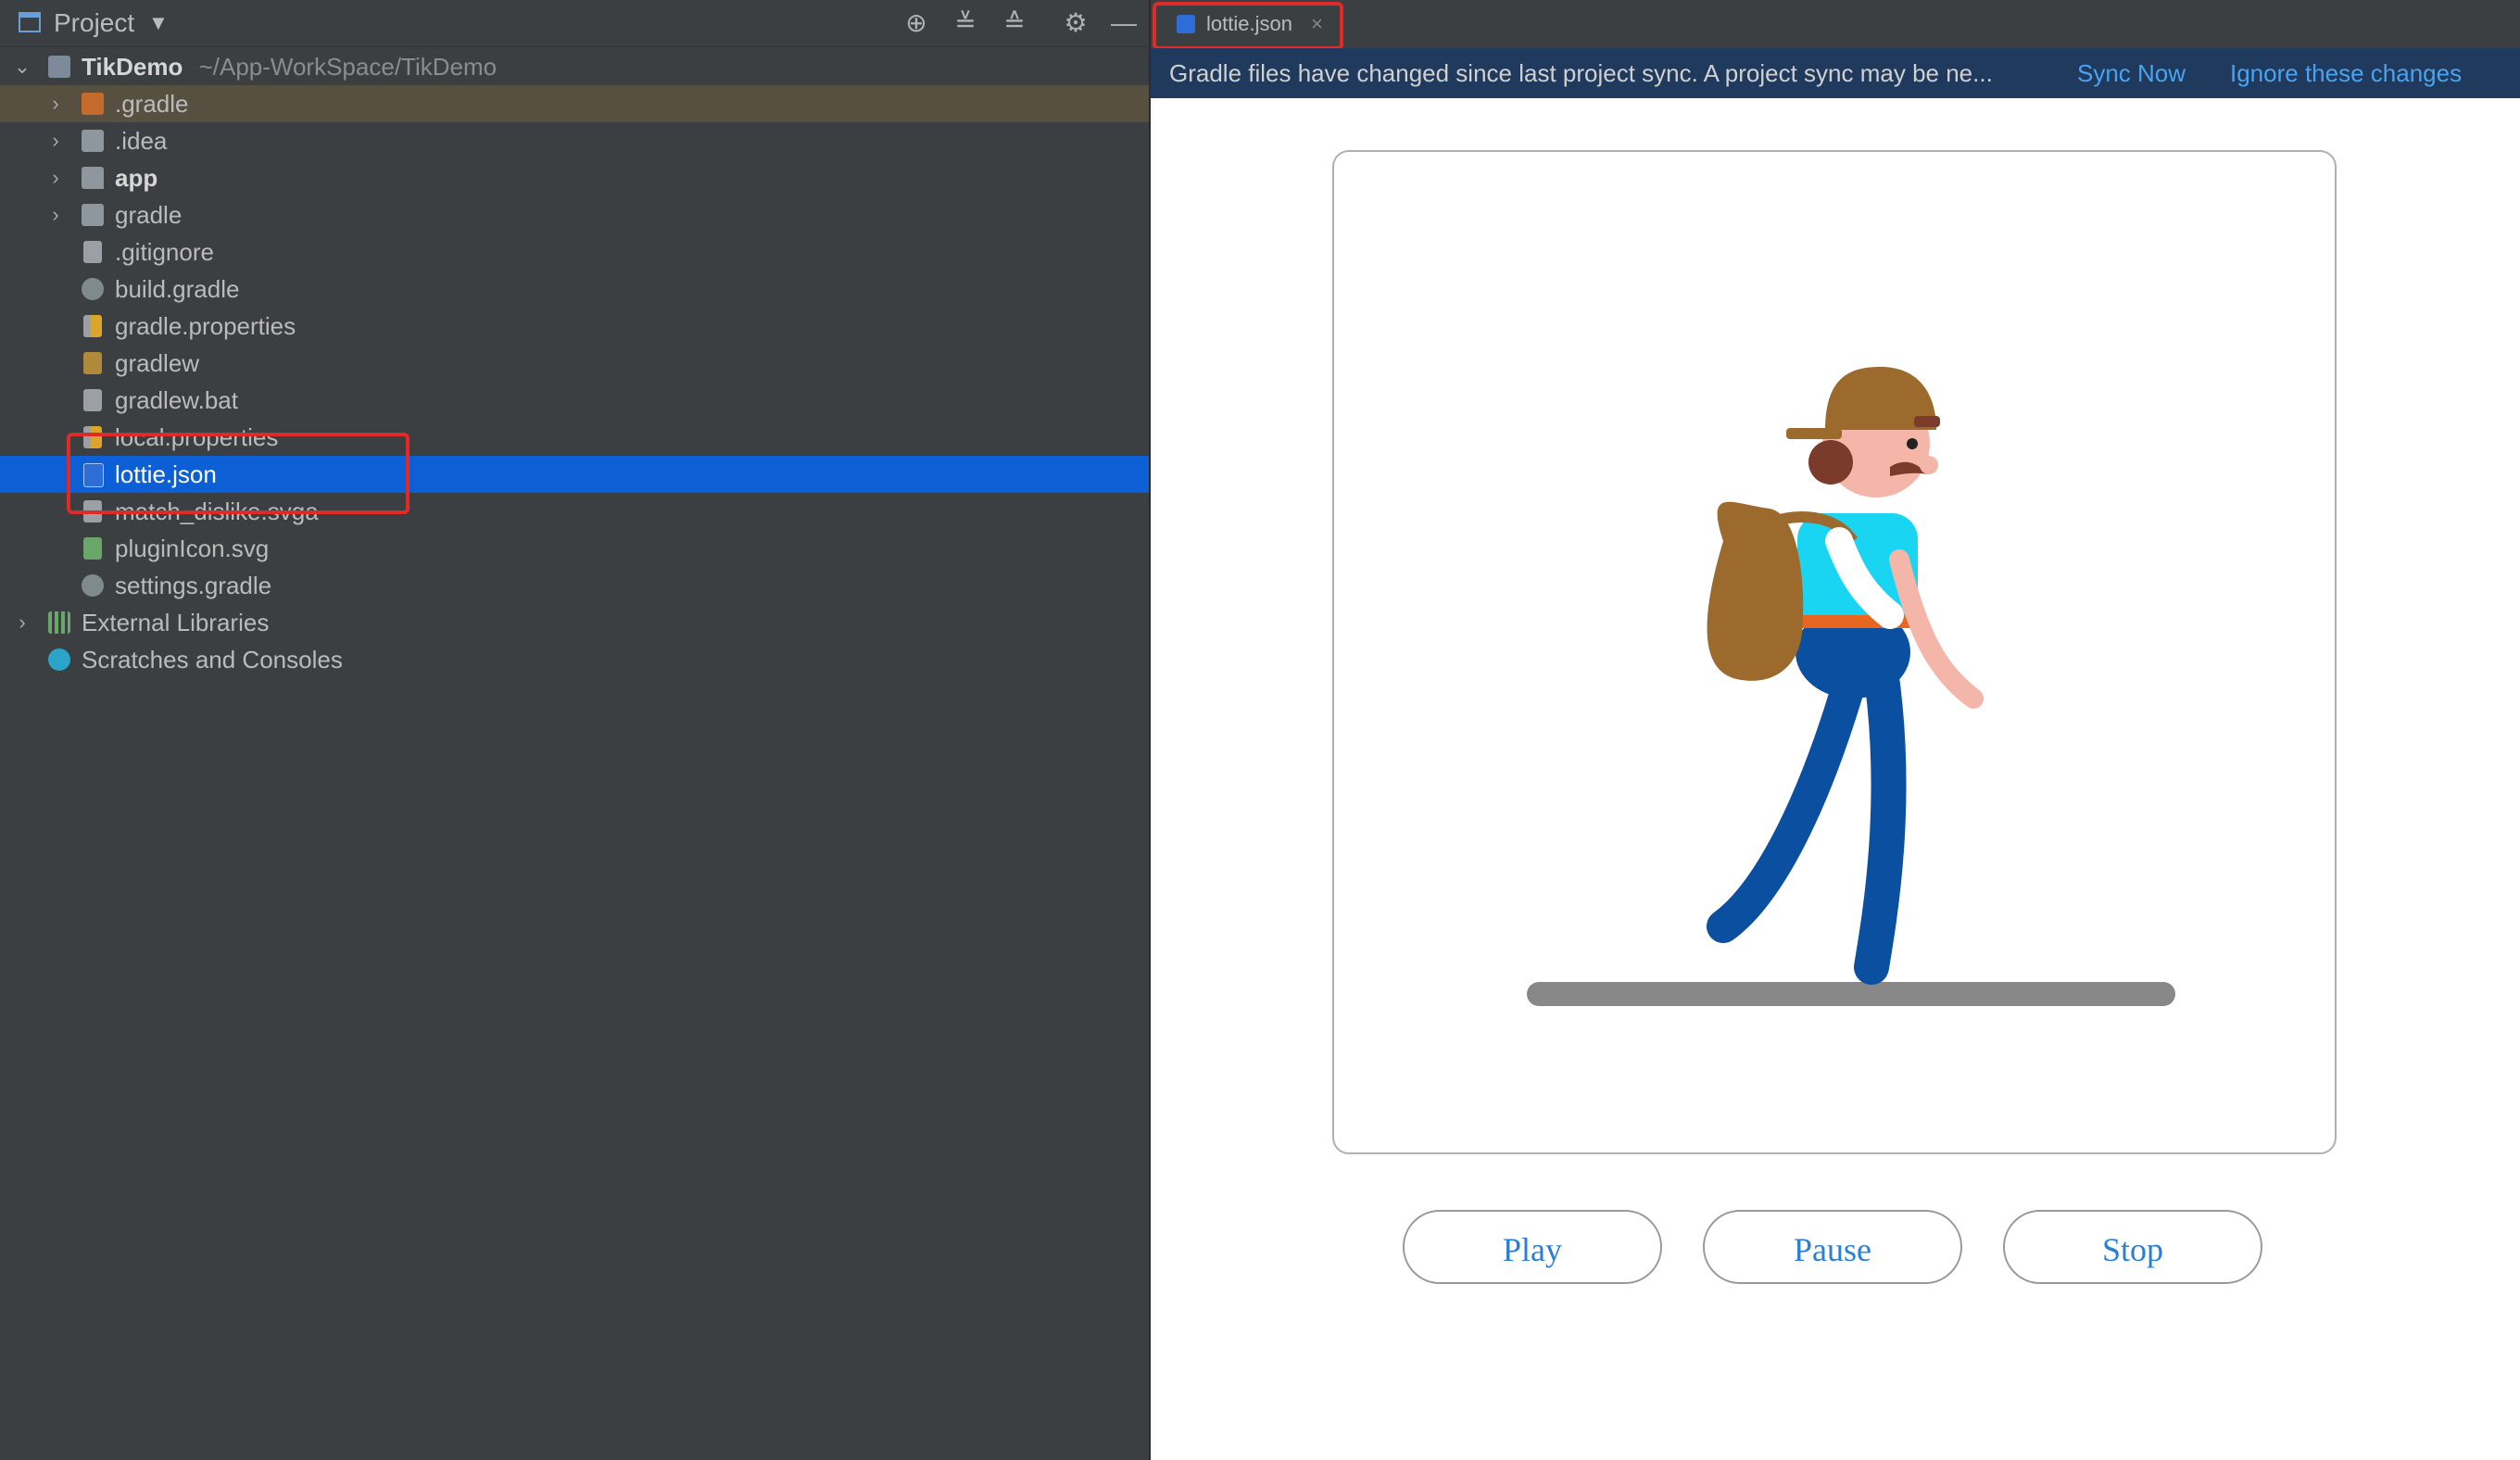 The height and width of the screenshot is (1460, 2520). What do you see at coordinates (1755, 591) in the screenshot?
I see `backpack` at bounding box center [1755, 591].